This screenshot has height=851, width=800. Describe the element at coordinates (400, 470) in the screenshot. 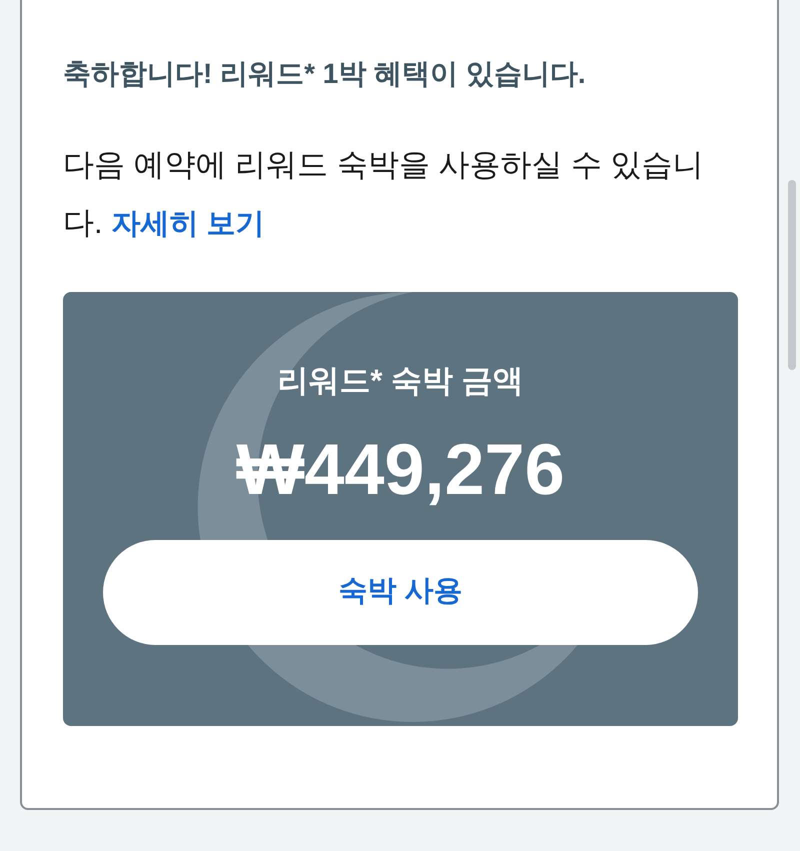

I see `reward-amount: ₩449,276` at that location.